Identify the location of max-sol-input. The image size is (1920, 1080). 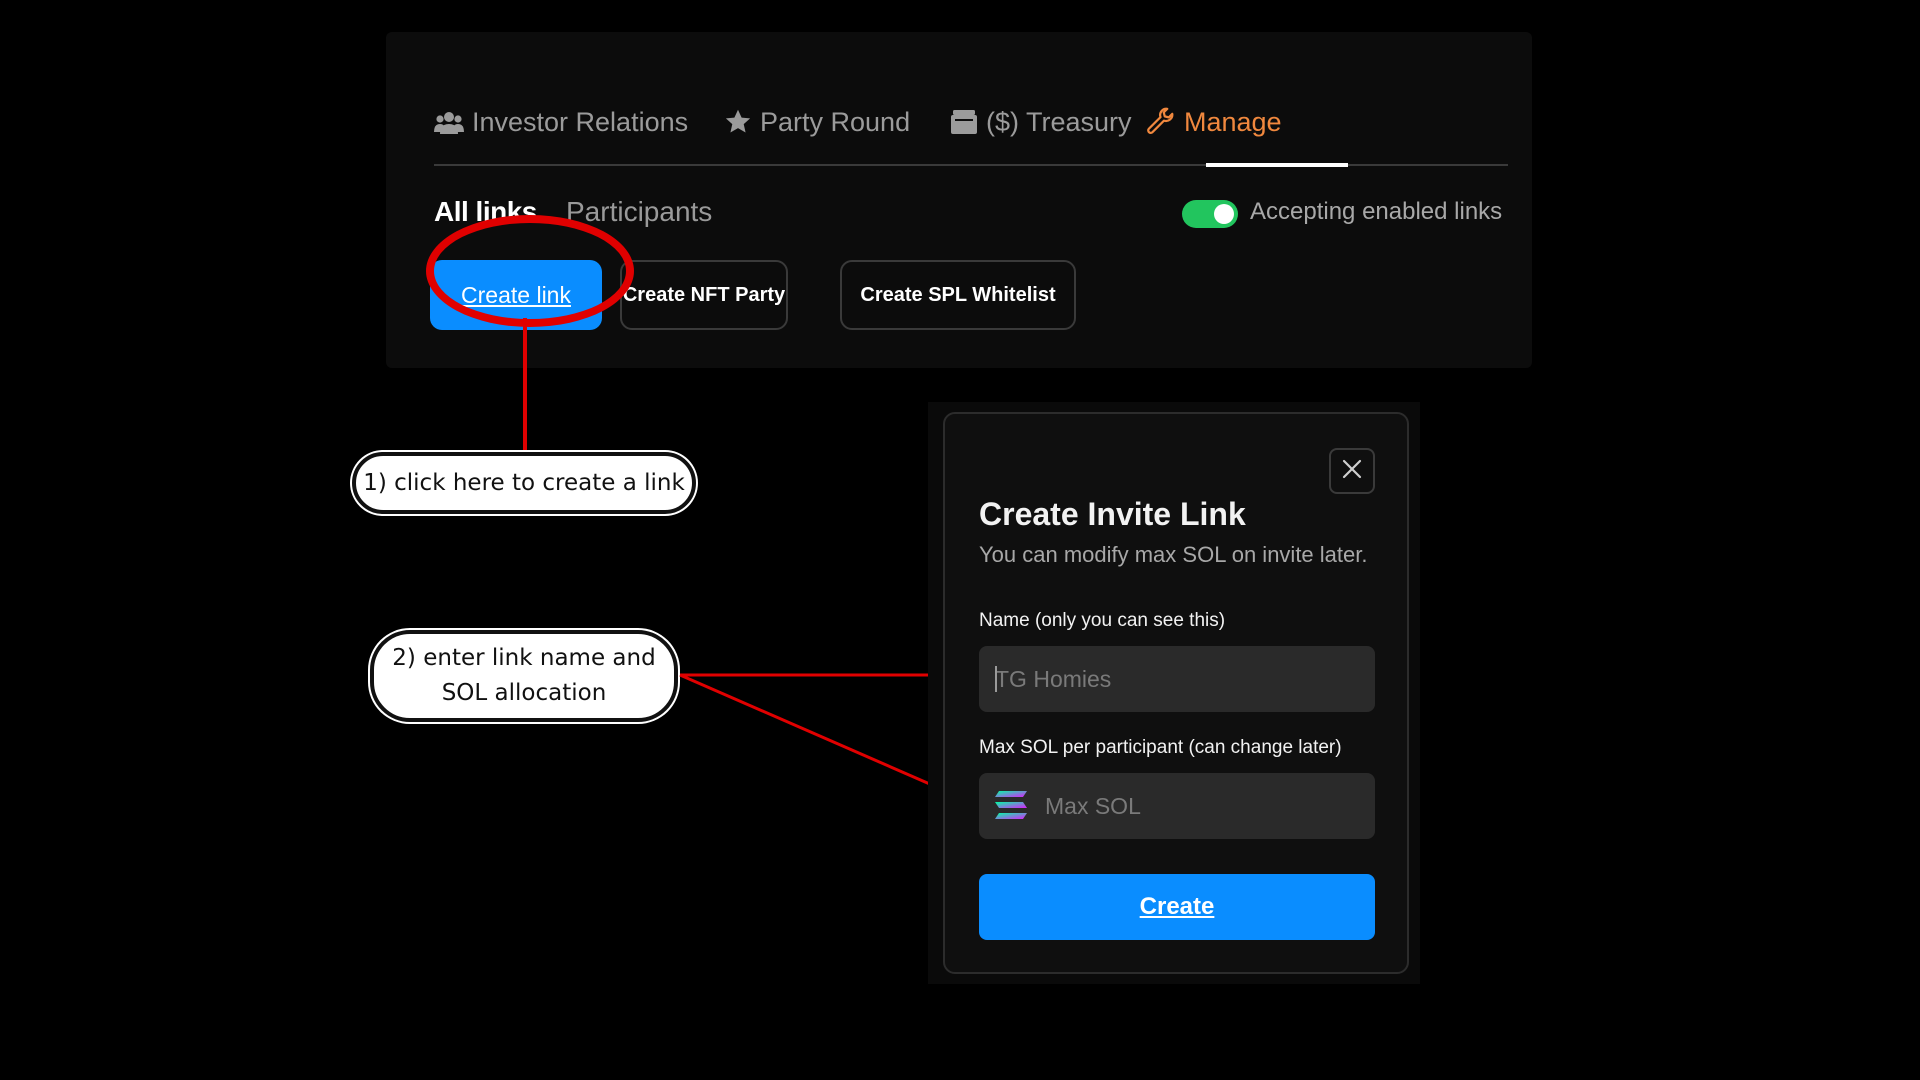
(1177, 806).